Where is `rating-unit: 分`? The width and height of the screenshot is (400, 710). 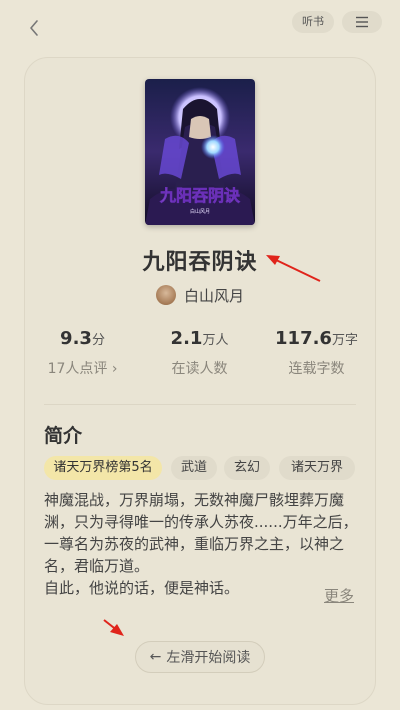 rating-unit: 分 is located at coordinates (98, 340).